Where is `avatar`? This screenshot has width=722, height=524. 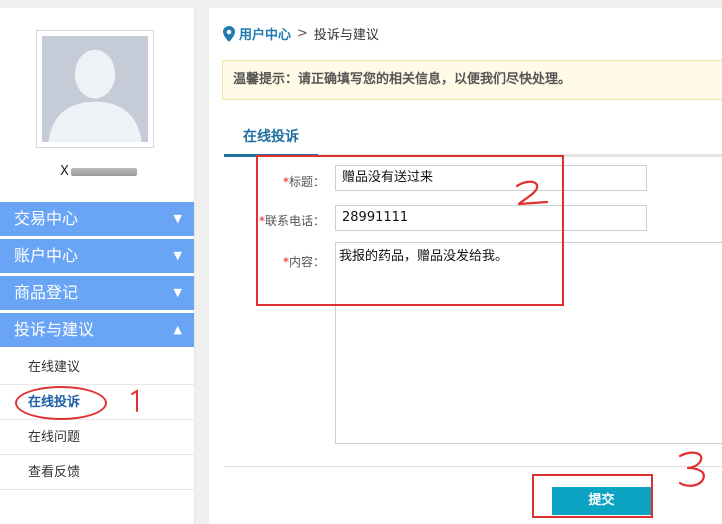 avatar is located at coordinates (95, 89).